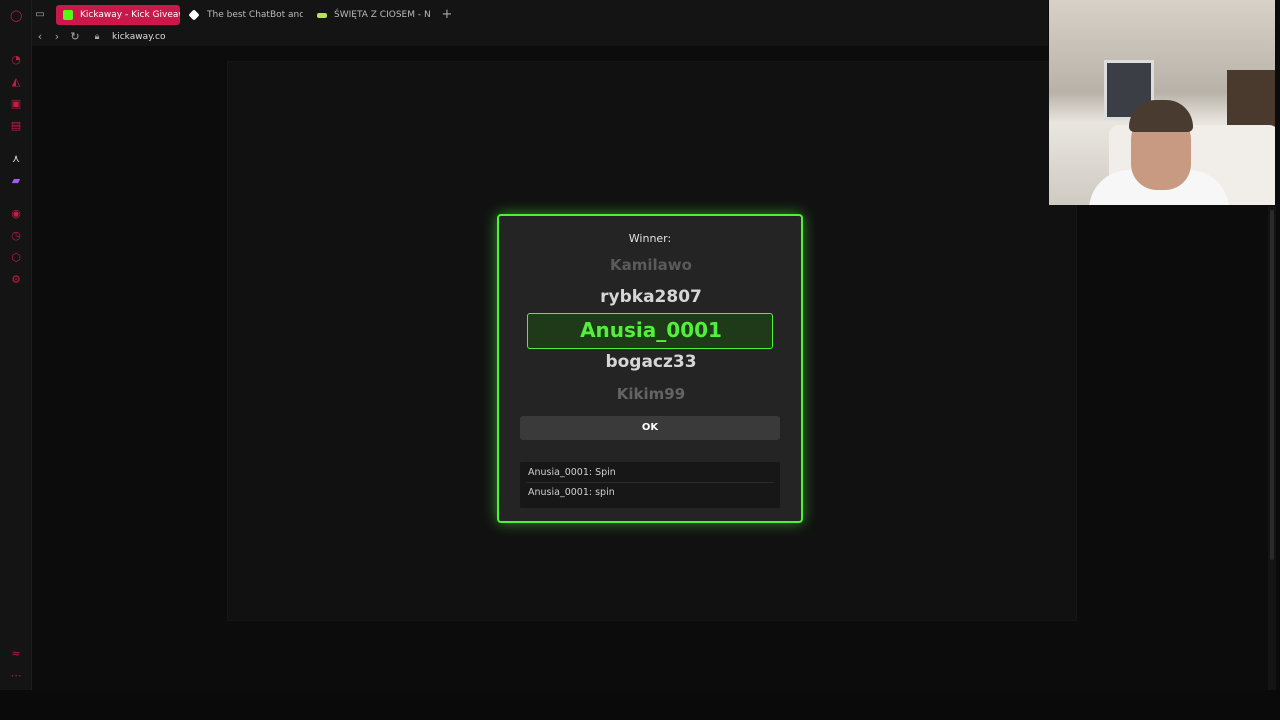  I want to click on browser-sidebar: ◯ ◔ ◭ ▣ ▤ ⋏ ▰ ◉ ◷ ⬡ ⚙ ≈ ⋯, so click(16, 345).